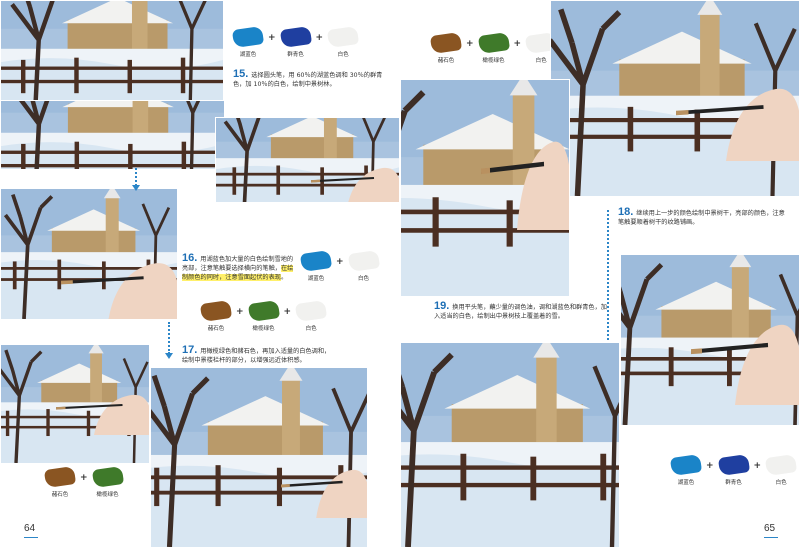 The image size is (800, 548). What do you see at coordinates (112, 135) in the screenshot?
I see `painting-photo-1-bottom` at bounding box center [112, 135].